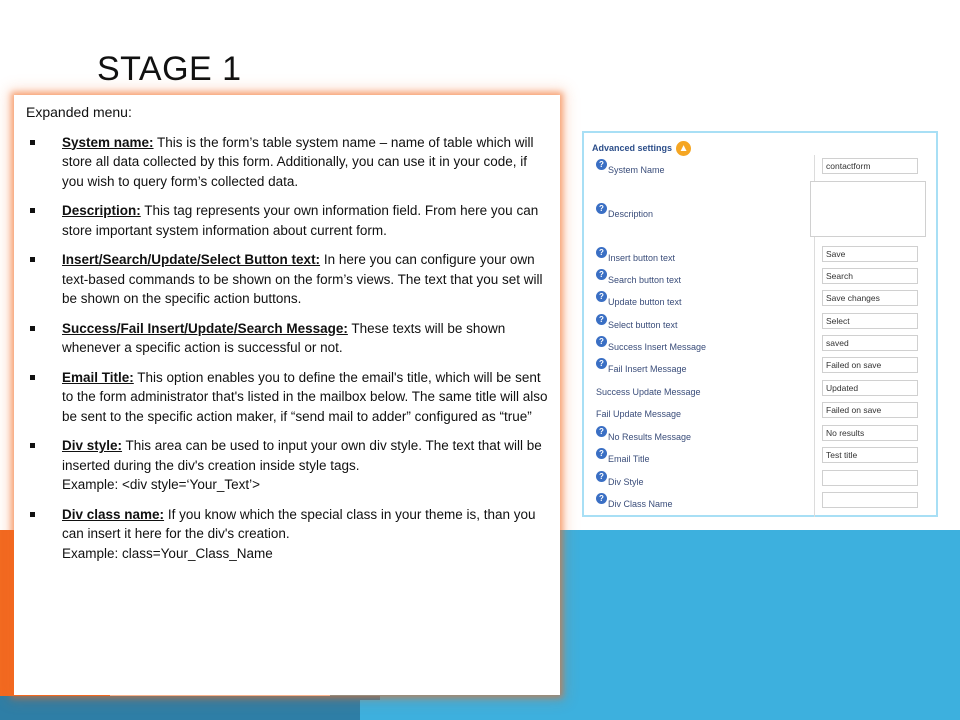  Describe the element at coordinates (761, 411) in the screenshot. I see `setting-row-fail-update: Fail Update Message` at that location.